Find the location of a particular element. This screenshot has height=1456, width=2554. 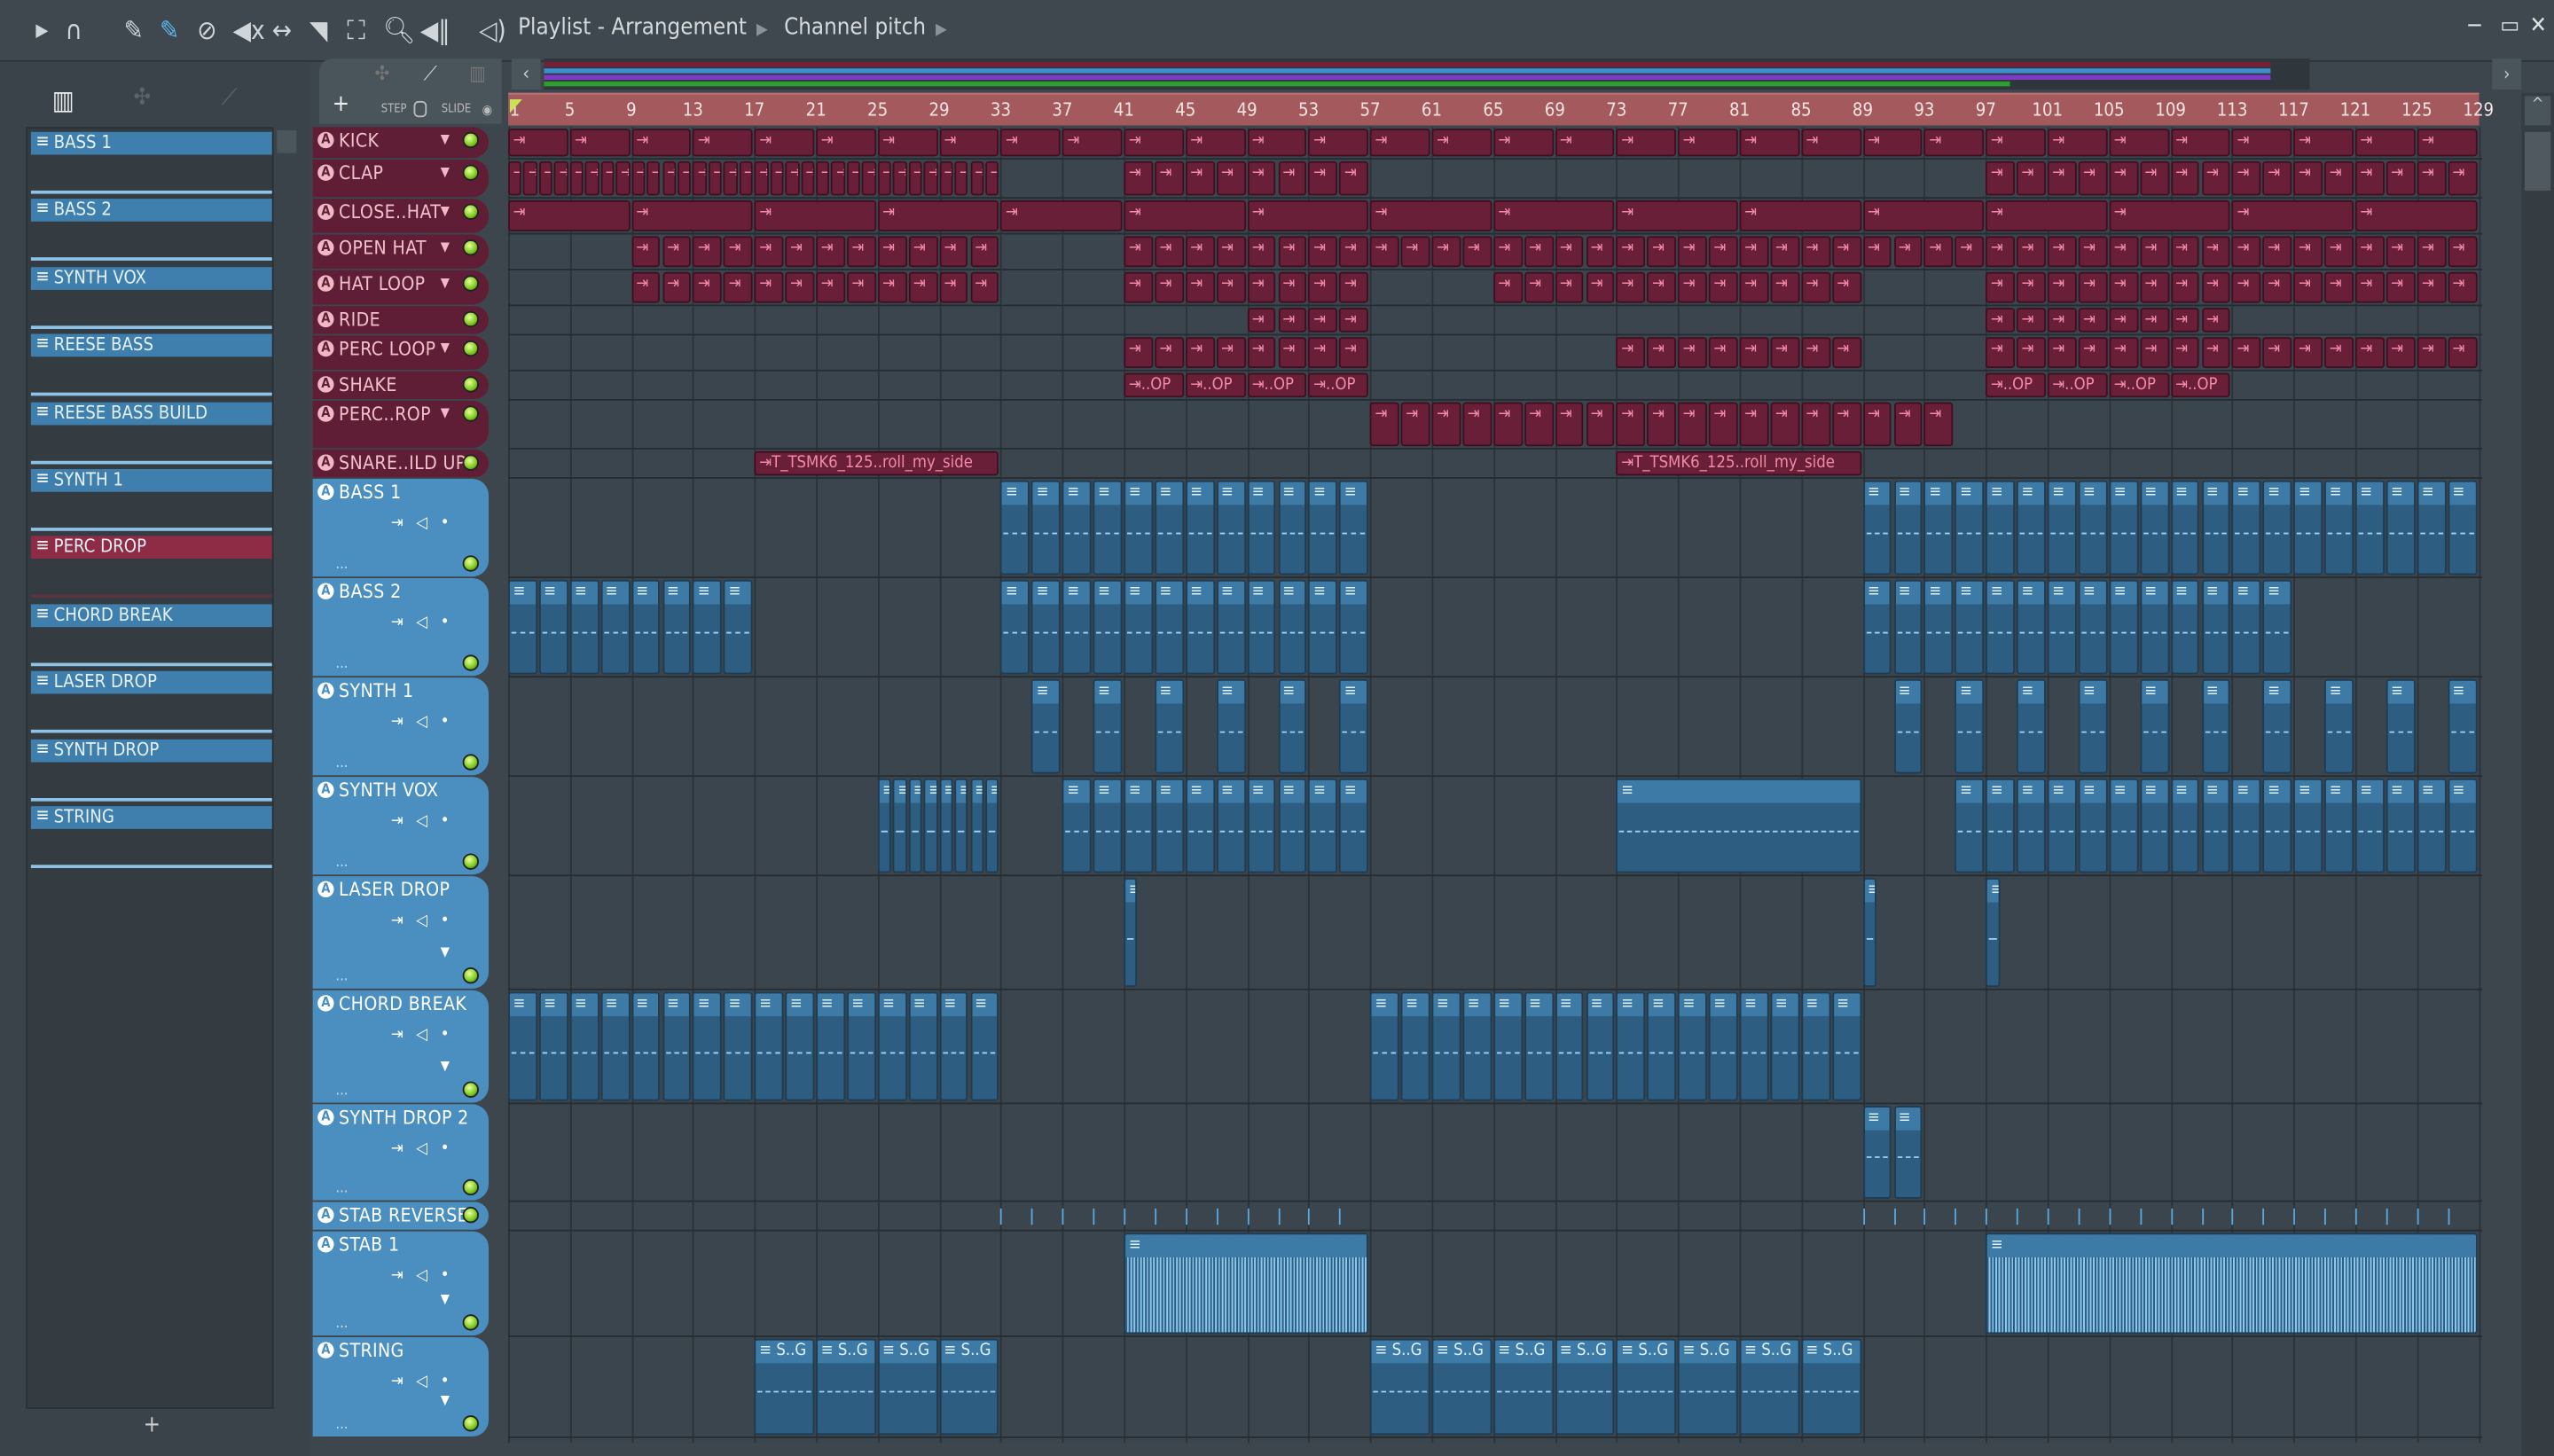

paint-brush-icon: ✎ is located at coordinates (169, 31).